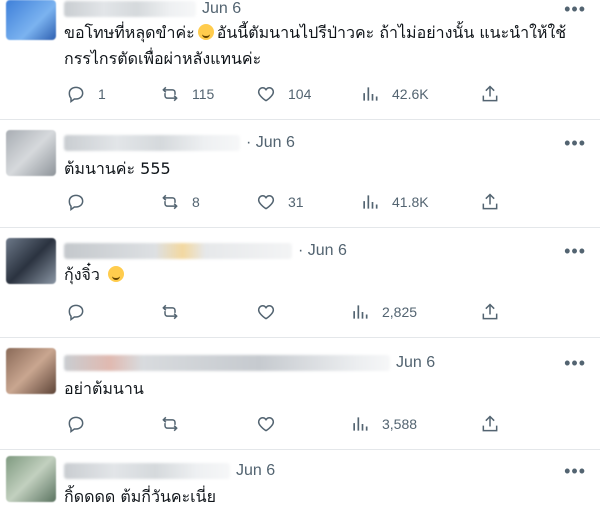 The height and width of the screenshot is (520, 600). What do you see at coordinates (280, 202) in the screenshot?
I see `like-button: 31` at bounding box center [280, 202].